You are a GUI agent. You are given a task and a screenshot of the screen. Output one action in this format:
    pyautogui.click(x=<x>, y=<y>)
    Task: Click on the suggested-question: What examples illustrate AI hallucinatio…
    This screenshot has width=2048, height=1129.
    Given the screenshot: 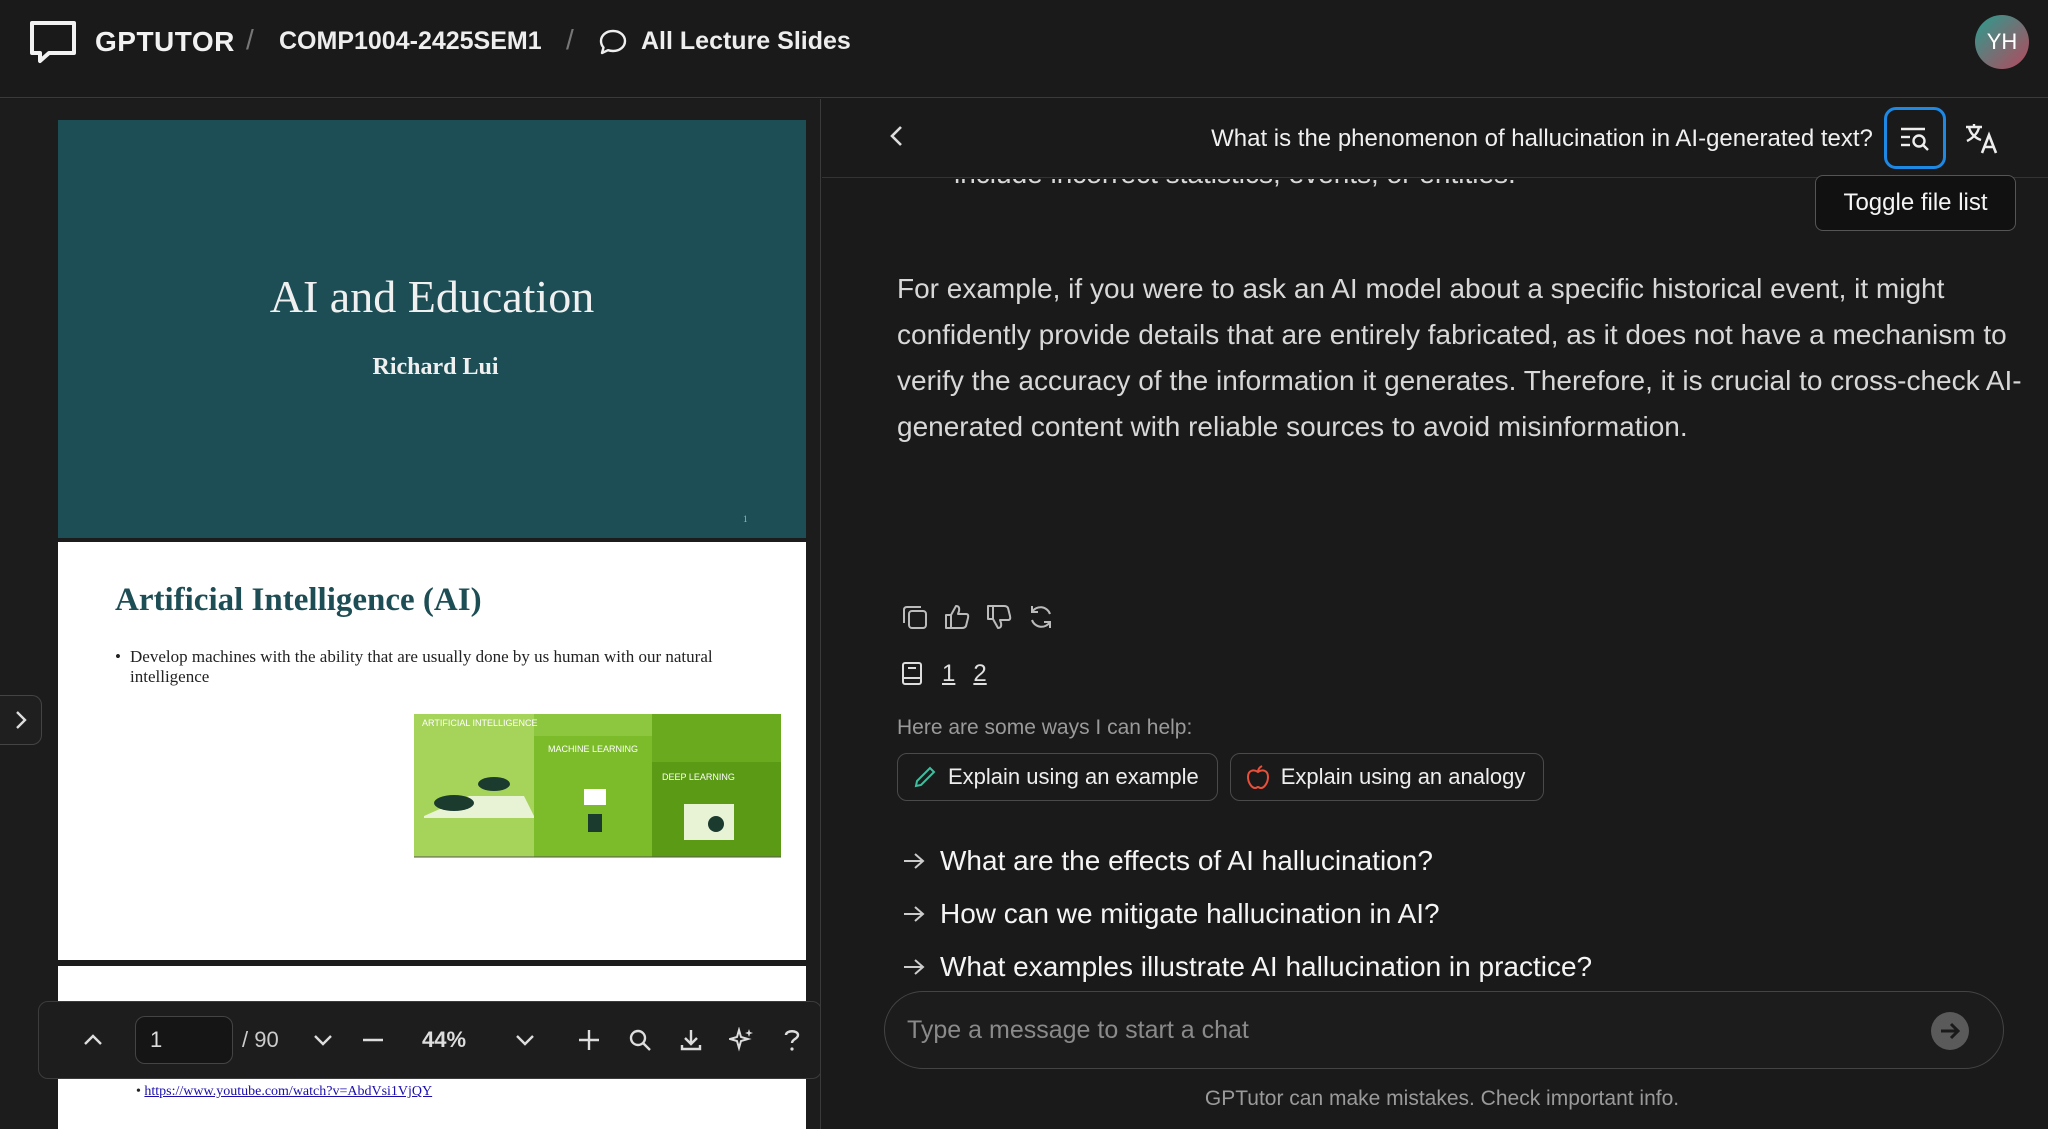 What is the action you would take?
    pyautogui.click(x=1247, y=967)
    